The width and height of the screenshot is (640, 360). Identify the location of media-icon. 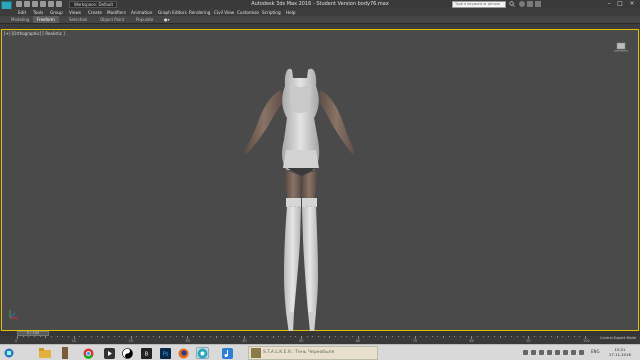
(109, 353).